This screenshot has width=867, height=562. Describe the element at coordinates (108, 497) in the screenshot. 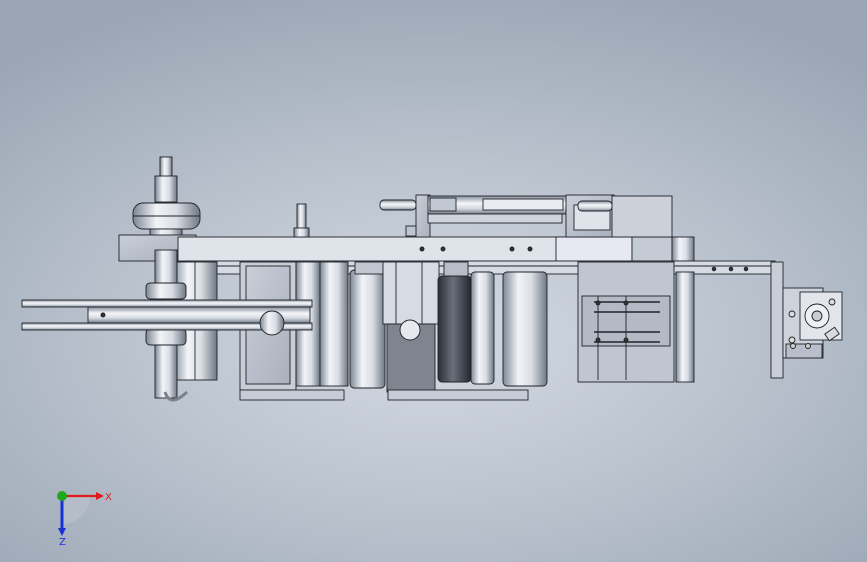

I see `x-axis-label: X` at that location.